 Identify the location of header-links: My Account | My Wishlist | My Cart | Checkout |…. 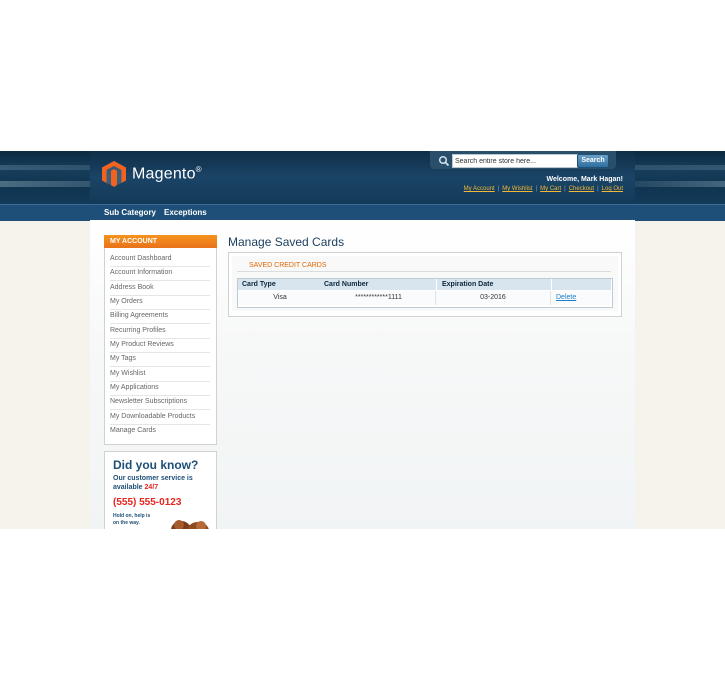
(543, 189).